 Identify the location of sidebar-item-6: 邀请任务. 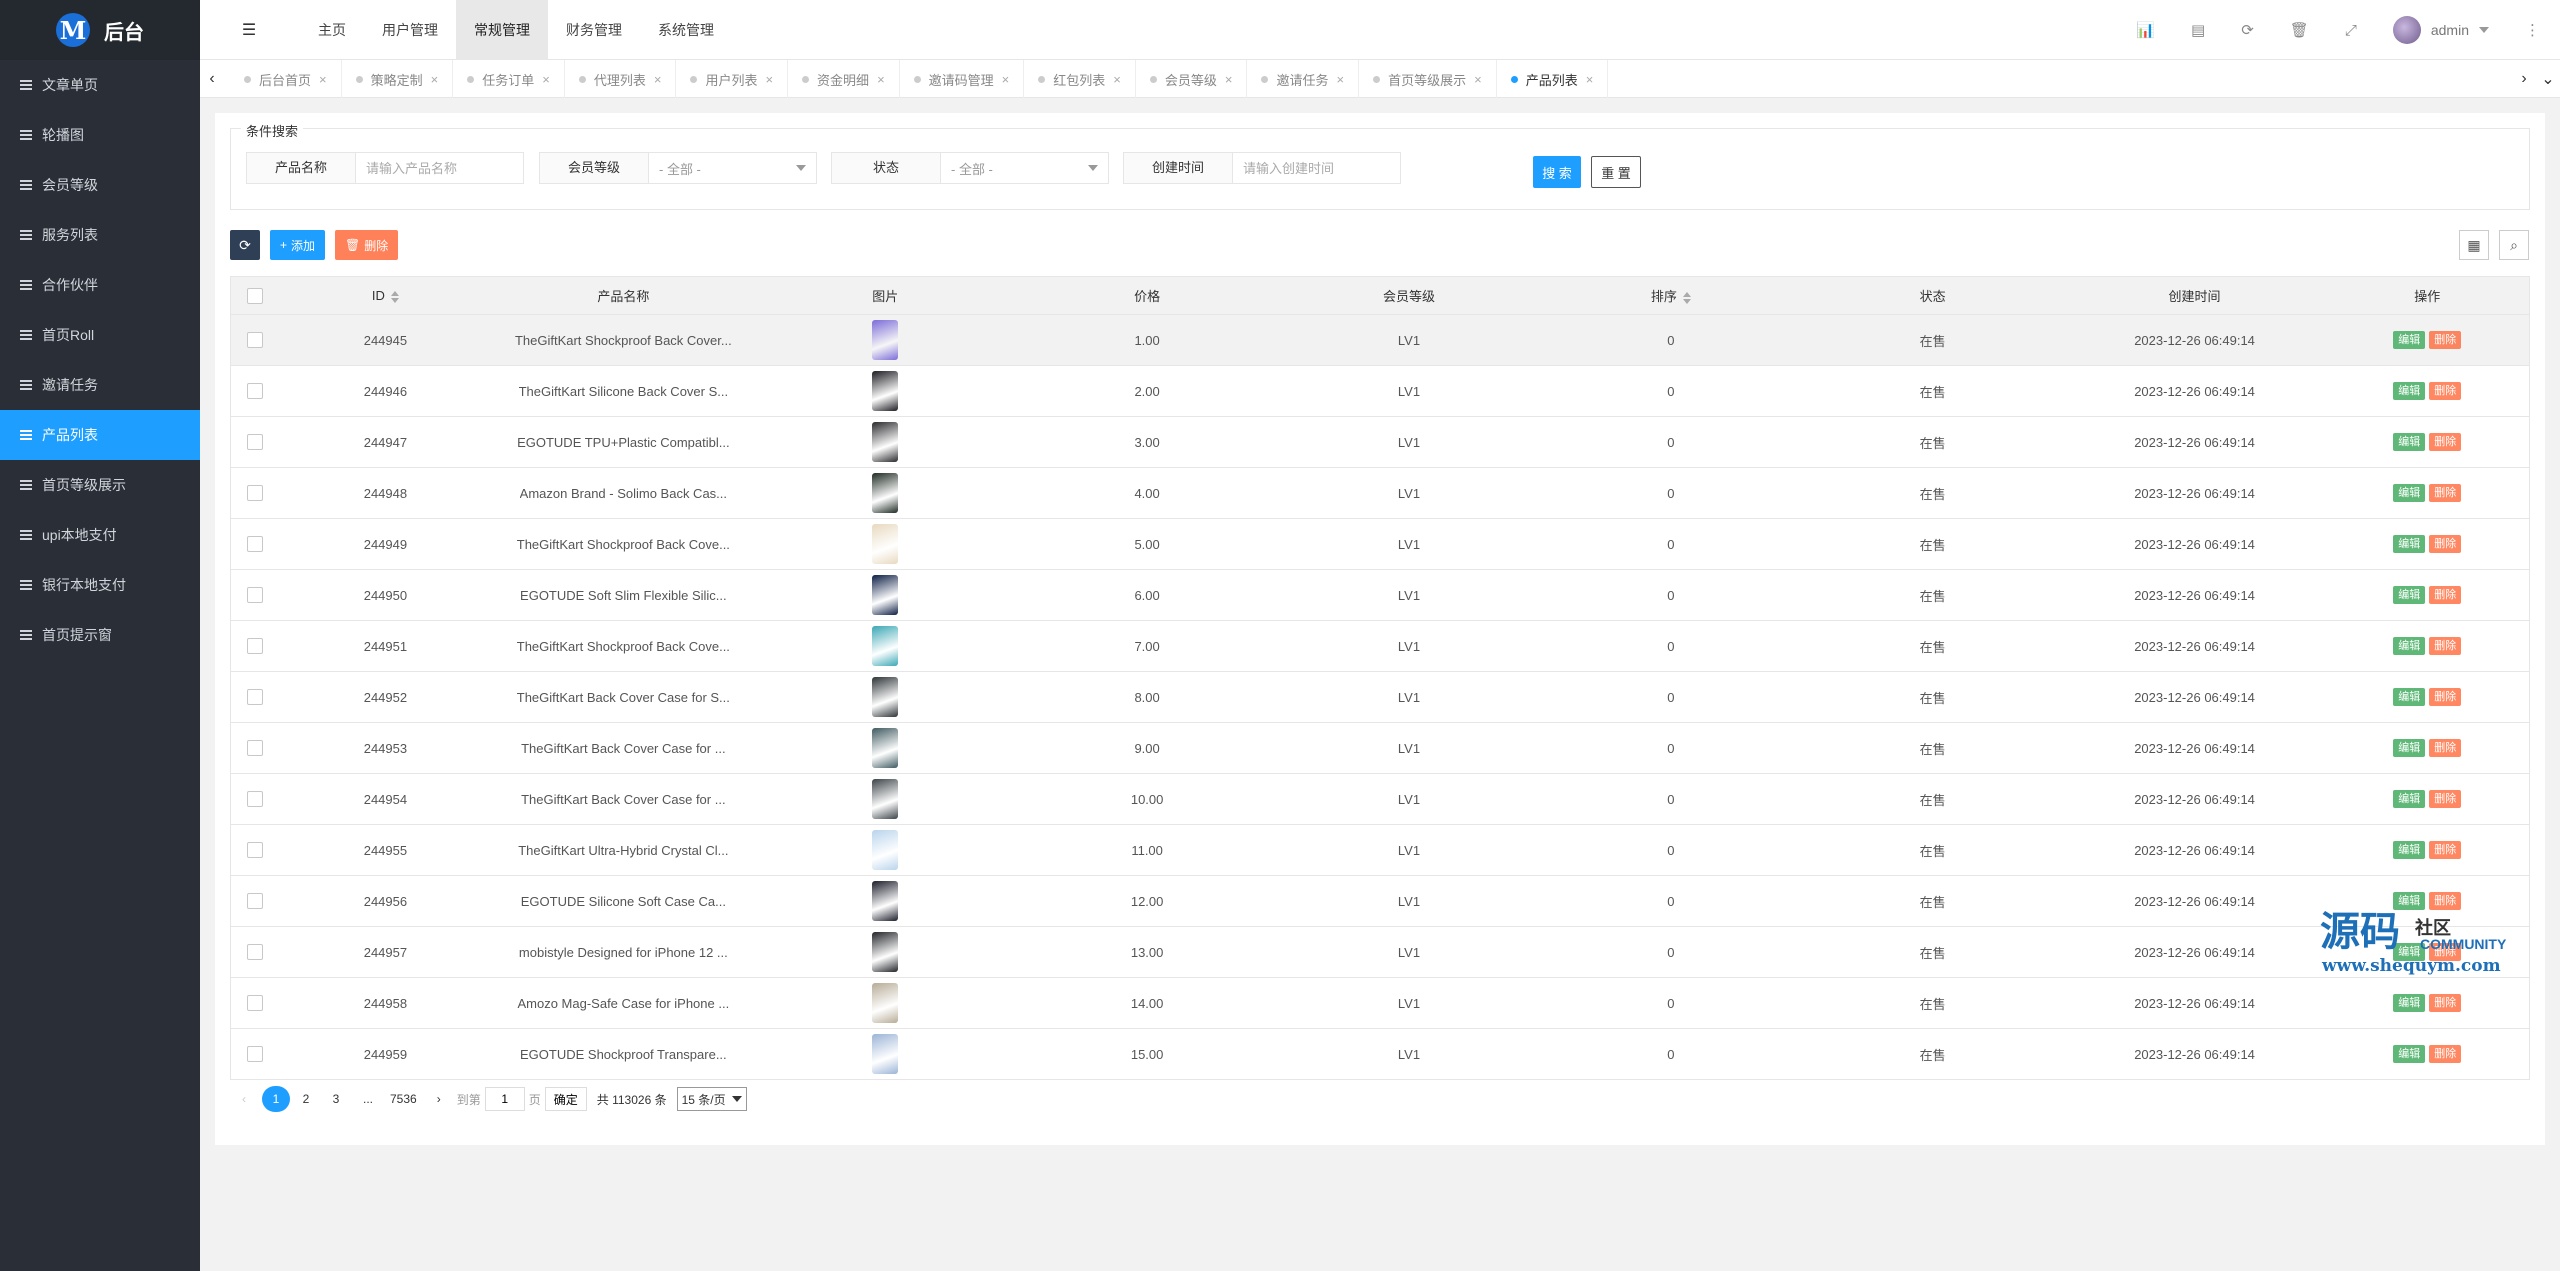
(100, 385).